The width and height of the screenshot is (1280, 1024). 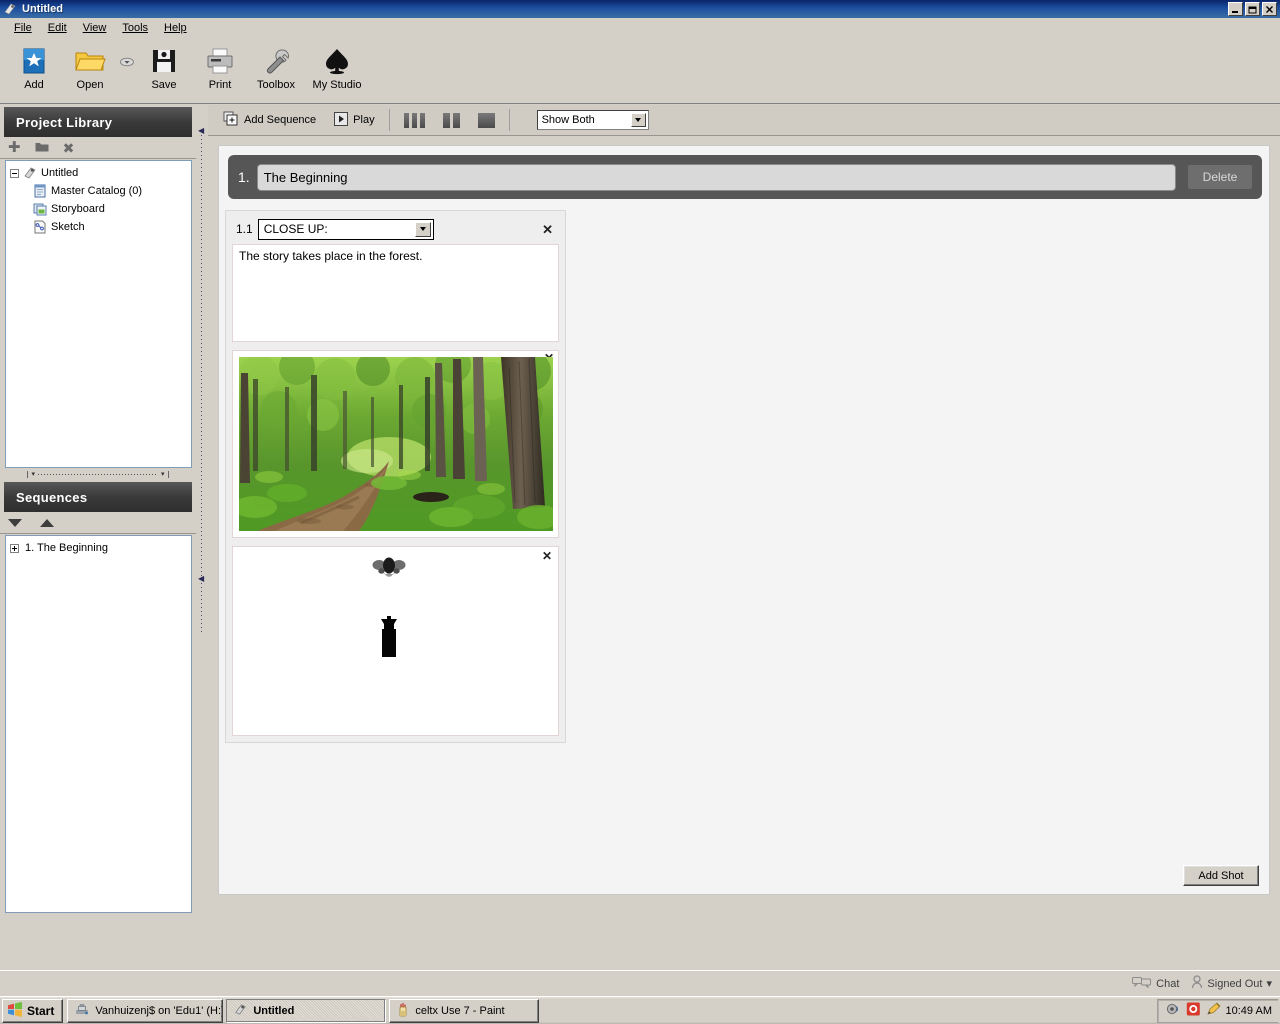 What do you see at coordinates (640, 27) in the screenshot?
I see `menubar: File Edit View Tools Help` at bounding box center [640, 27].